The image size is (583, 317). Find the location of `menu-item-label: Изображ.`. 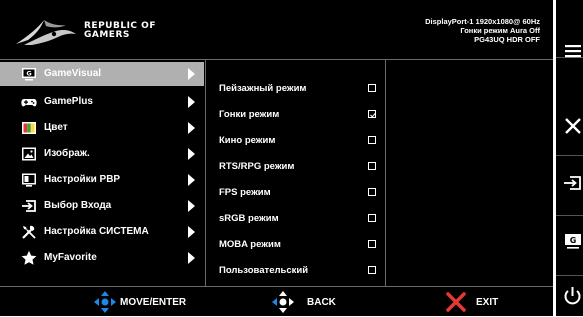

menu-item-label: Изображ. is located at coordinates (67, 153).